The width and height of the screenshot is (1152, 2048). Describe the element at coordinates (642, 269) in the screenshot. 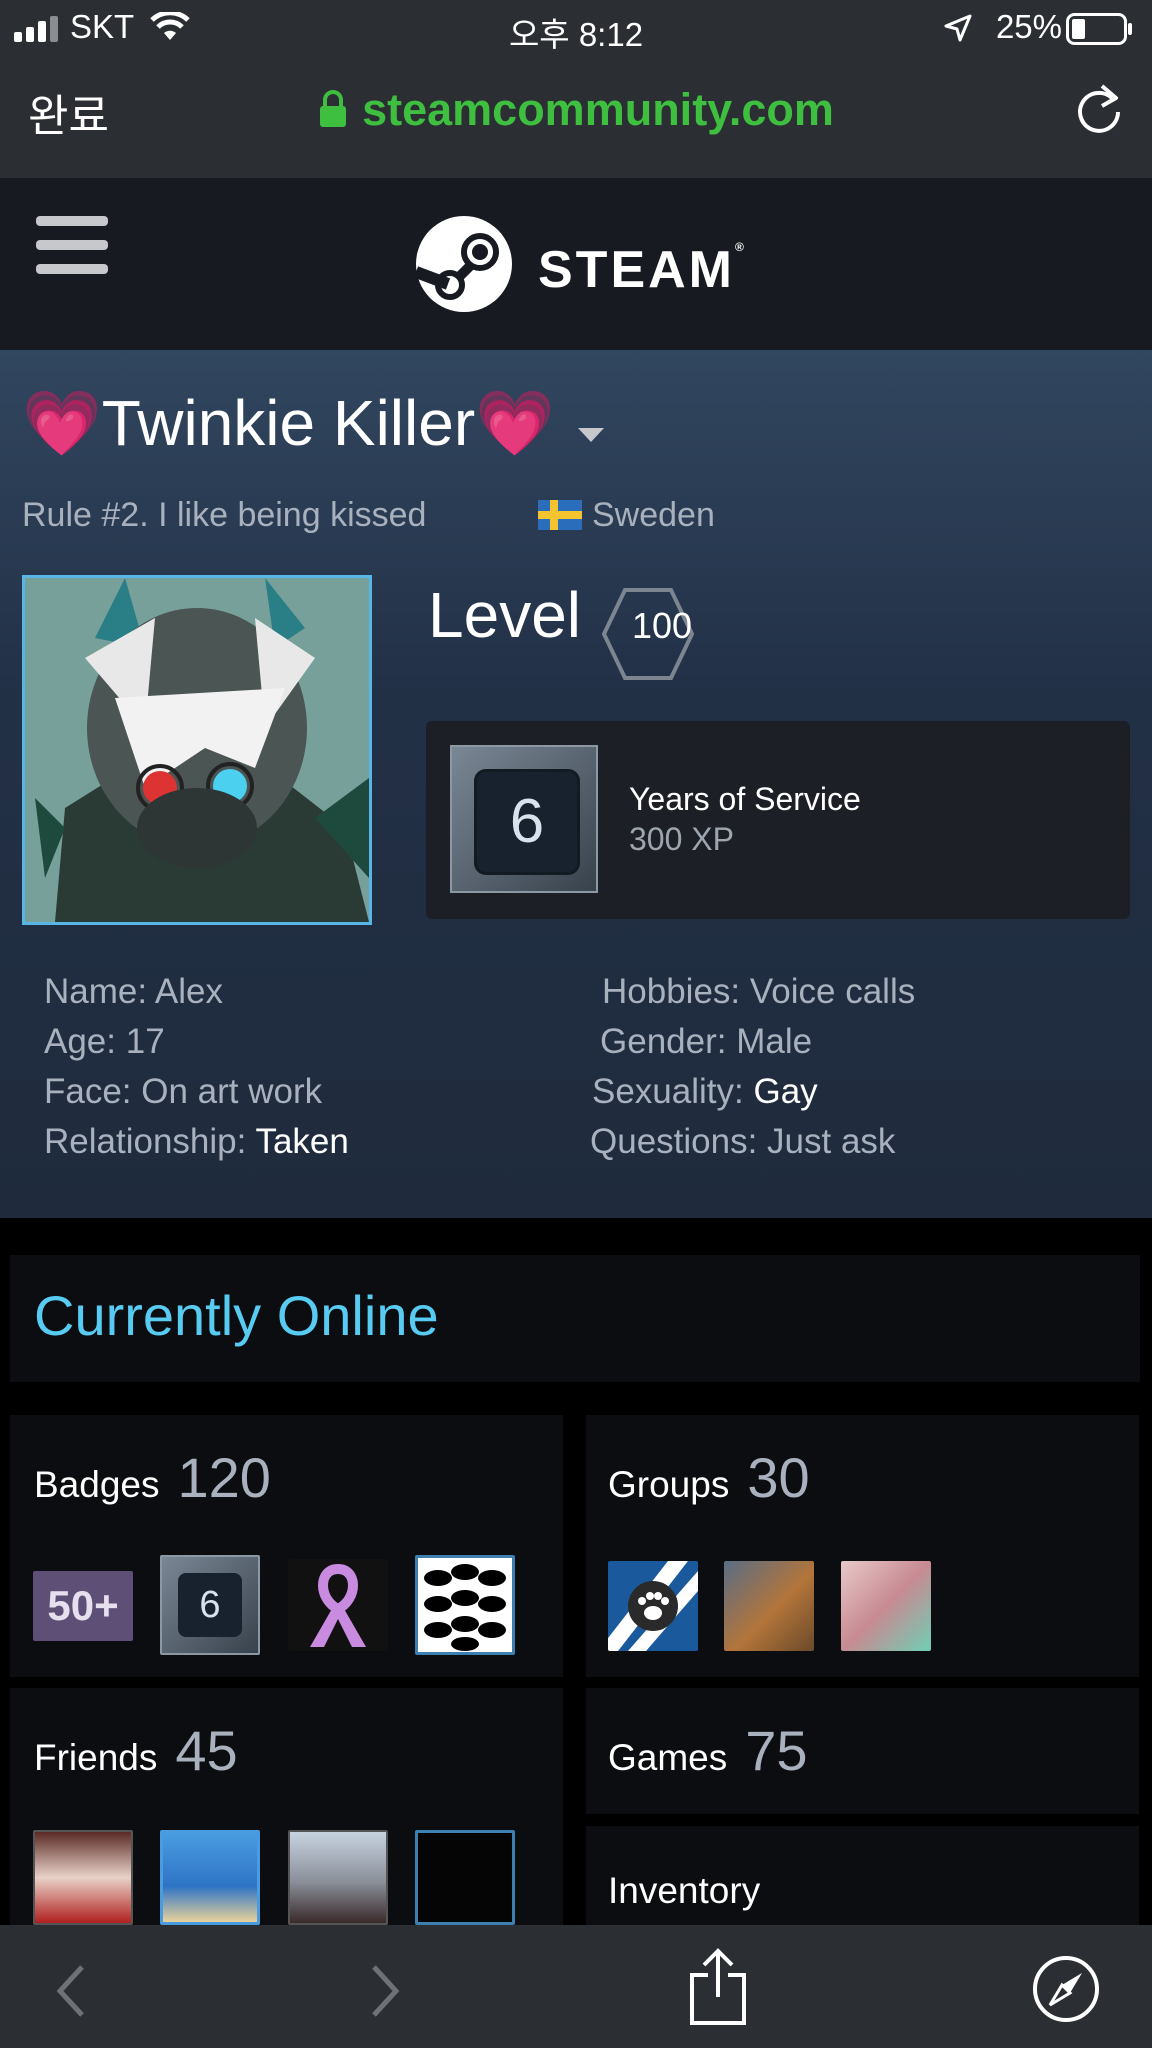

I see `steam-wordmark: STEAM®` at that location.